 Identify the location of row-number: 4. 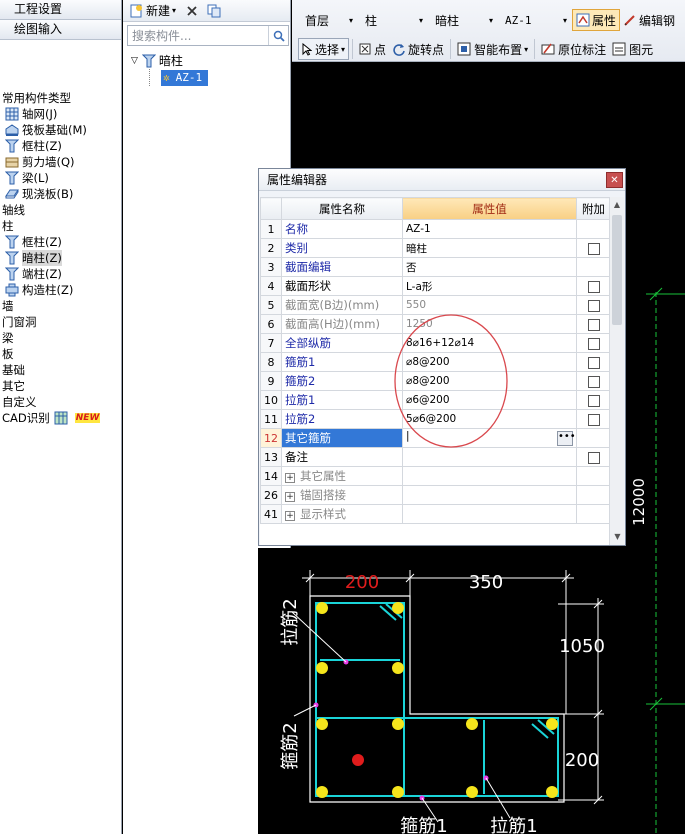
(271, 286).